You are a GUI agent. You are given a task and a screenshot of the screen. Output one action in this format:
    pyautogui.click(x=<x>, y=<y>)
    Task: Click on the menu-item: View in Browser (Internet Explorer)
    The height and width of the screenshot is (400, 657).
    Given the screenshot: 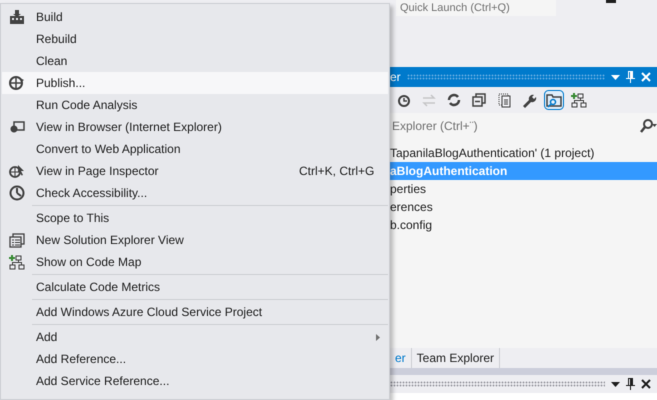 What is the action you would take?
    pyautogui.click(x=195, y=127)
    